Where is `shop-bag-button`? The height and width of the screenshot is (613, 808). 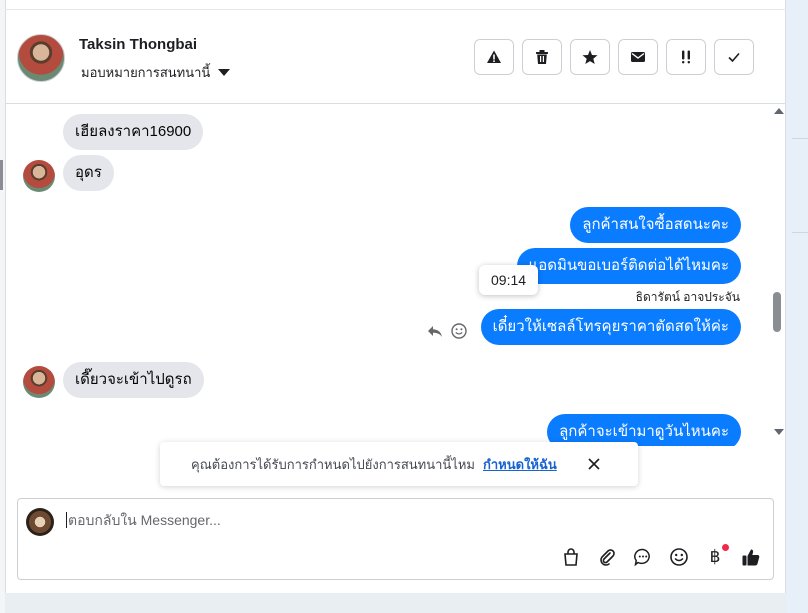 shop-bag-button is located at coordinates (571, 557).